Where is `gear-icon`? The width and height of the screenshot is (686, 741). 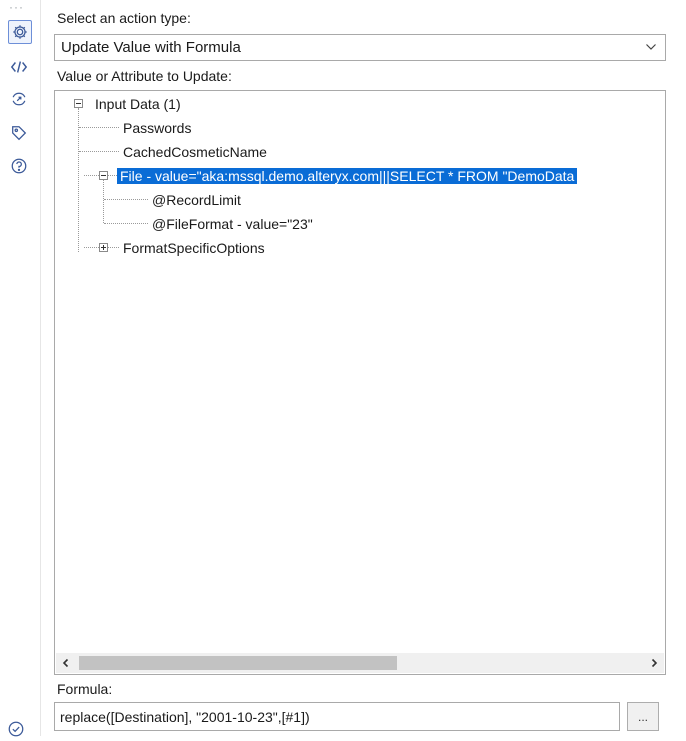
gear-icon is located at coordinates (20, 32).